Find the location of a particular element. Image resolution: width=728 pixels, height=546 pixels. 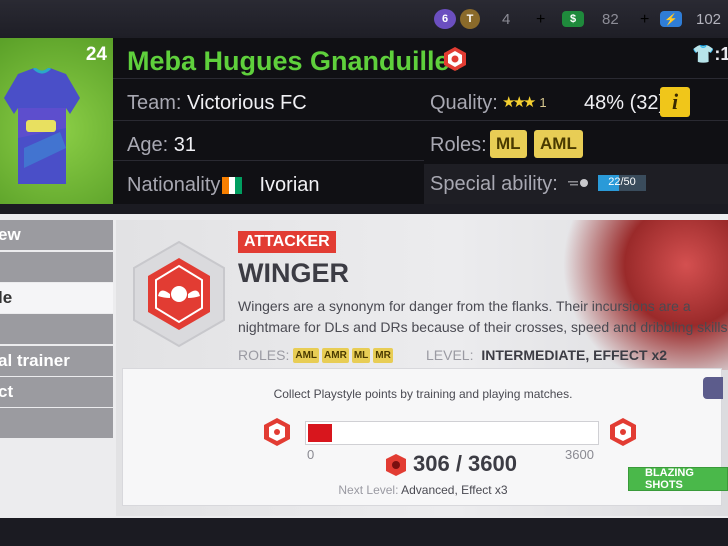

playstyle-progress-fill is located at coordinates (320, 433).